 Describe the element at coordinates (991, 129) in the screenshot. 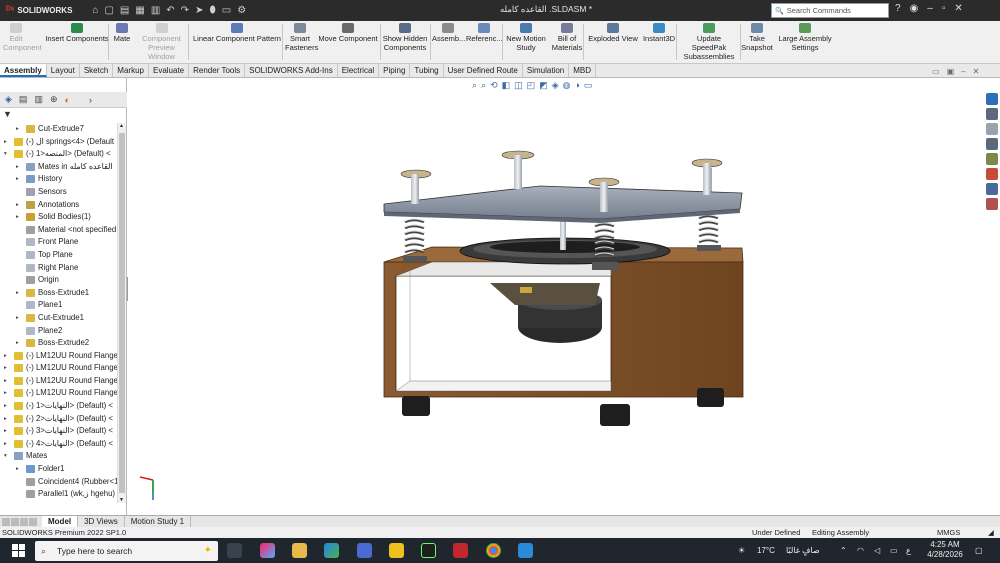

I see `design-library-icon` at that location.